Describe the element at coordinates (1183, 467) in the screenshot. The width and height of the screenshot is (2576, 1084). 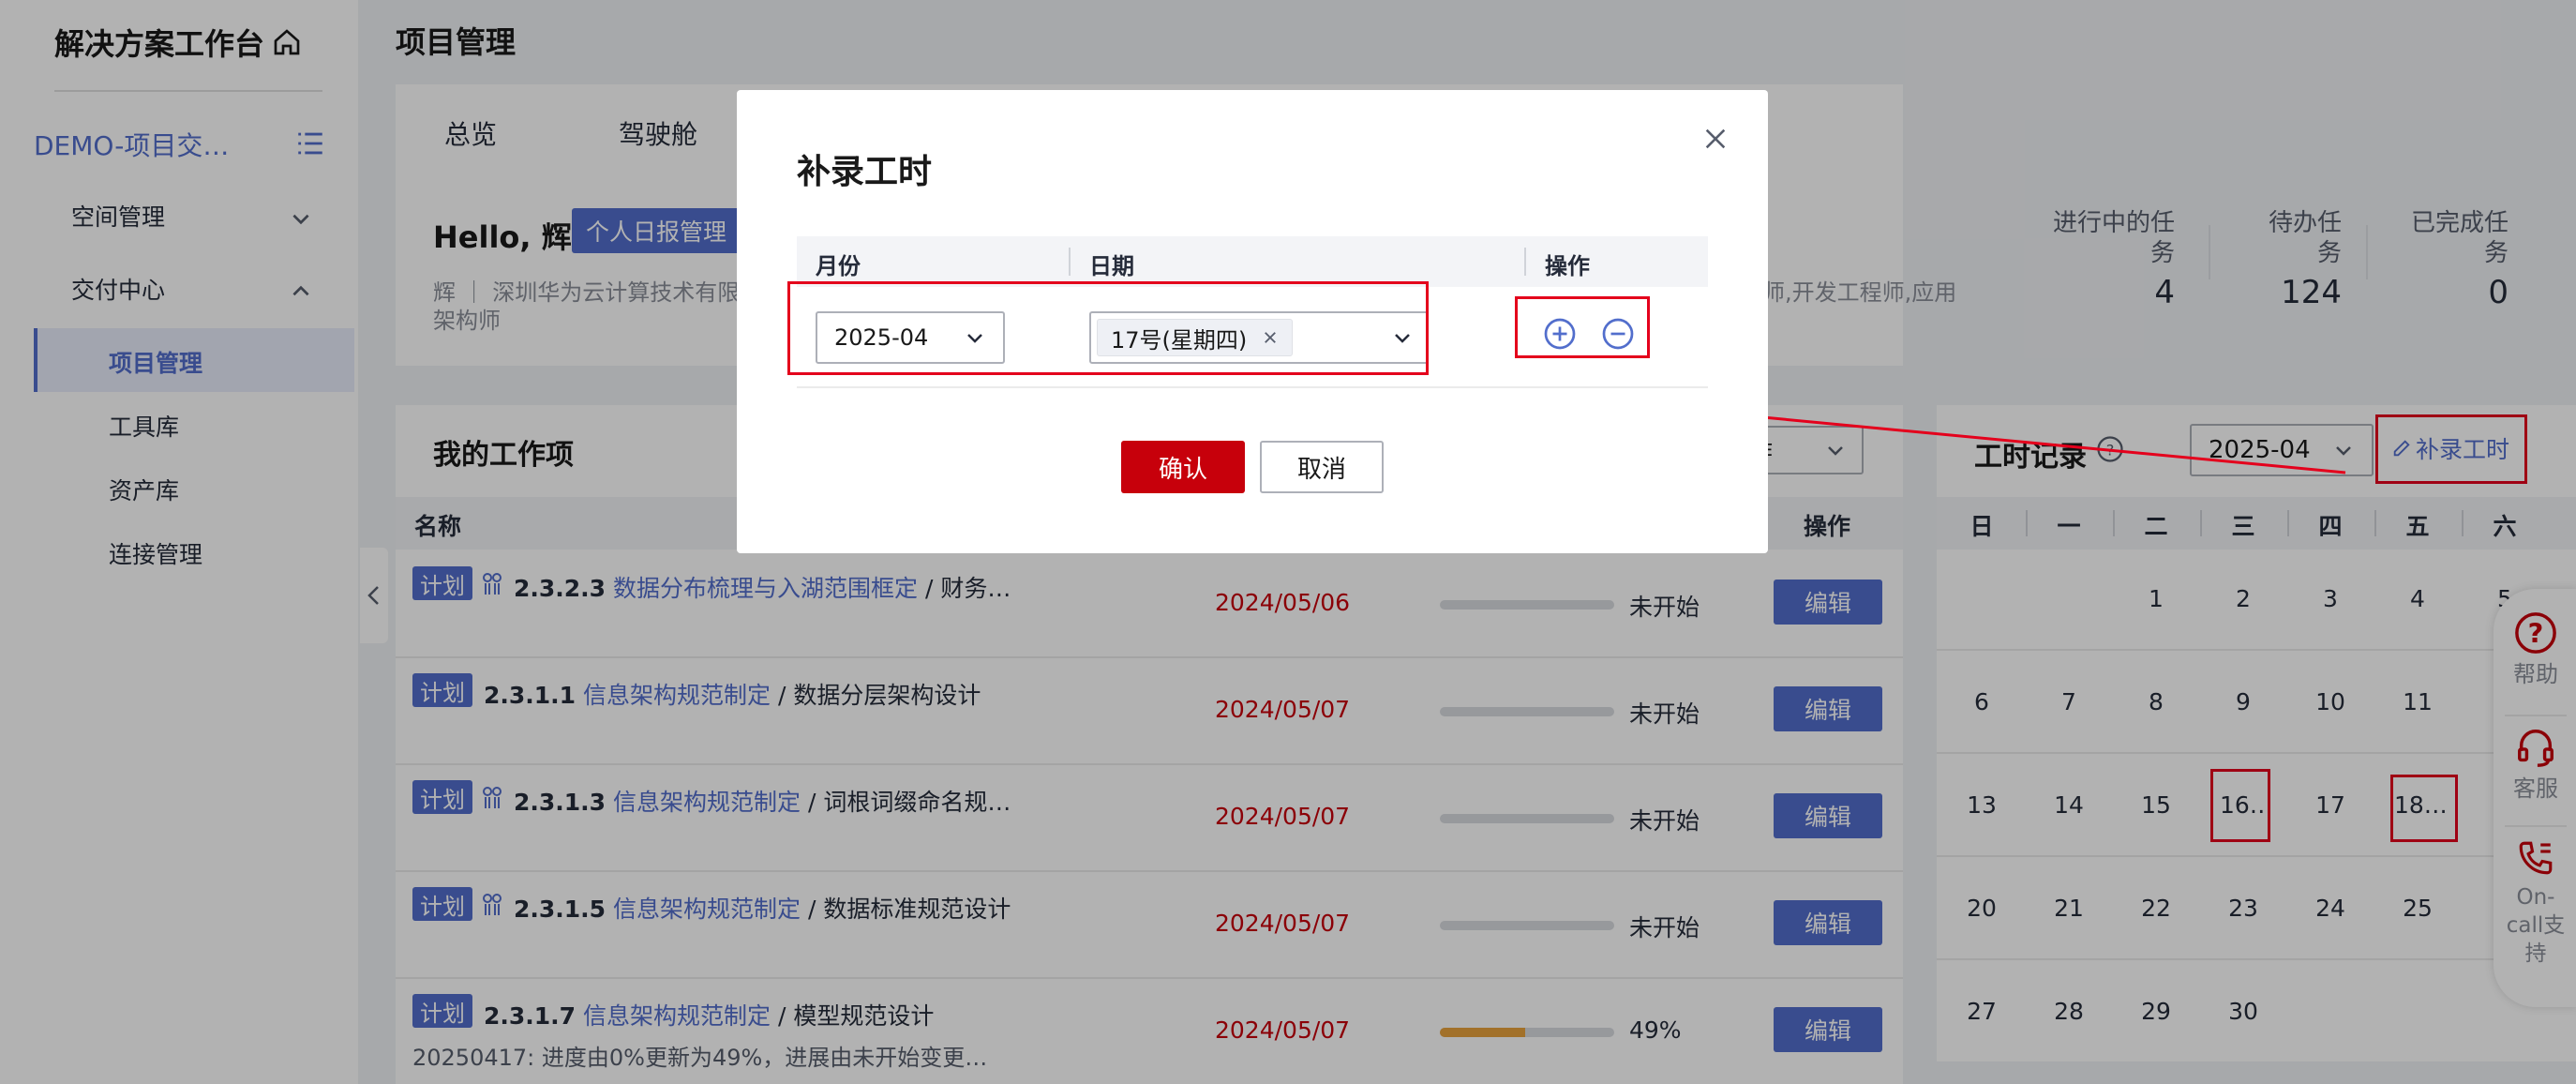
I see `confirm-button: 确认` at that location.